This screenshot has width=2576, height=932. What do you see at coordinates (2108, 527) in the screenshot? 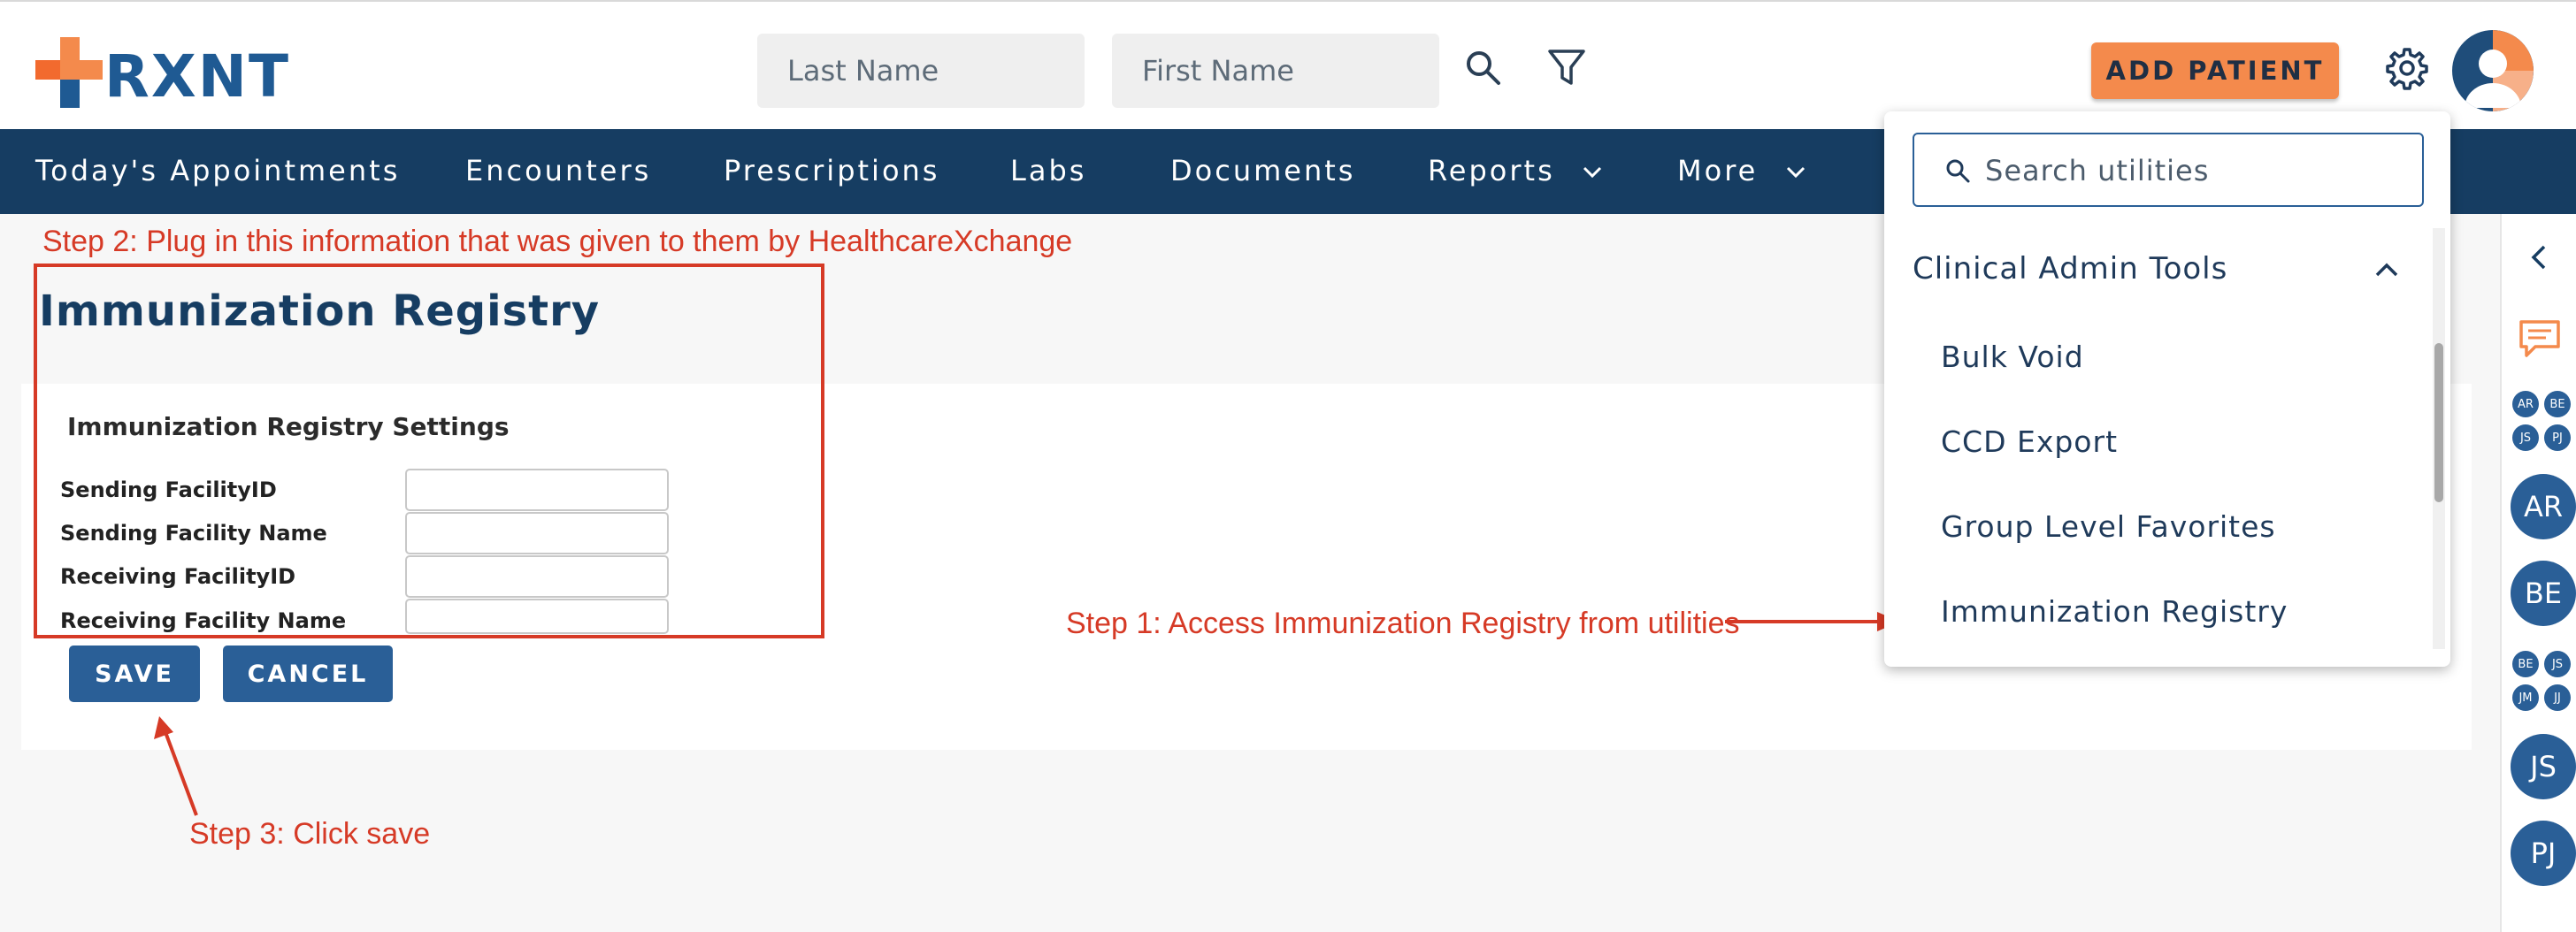
I see `utilities-item-group-level-favorites: Group Level Favorites` at bounding box center [2108, 527].